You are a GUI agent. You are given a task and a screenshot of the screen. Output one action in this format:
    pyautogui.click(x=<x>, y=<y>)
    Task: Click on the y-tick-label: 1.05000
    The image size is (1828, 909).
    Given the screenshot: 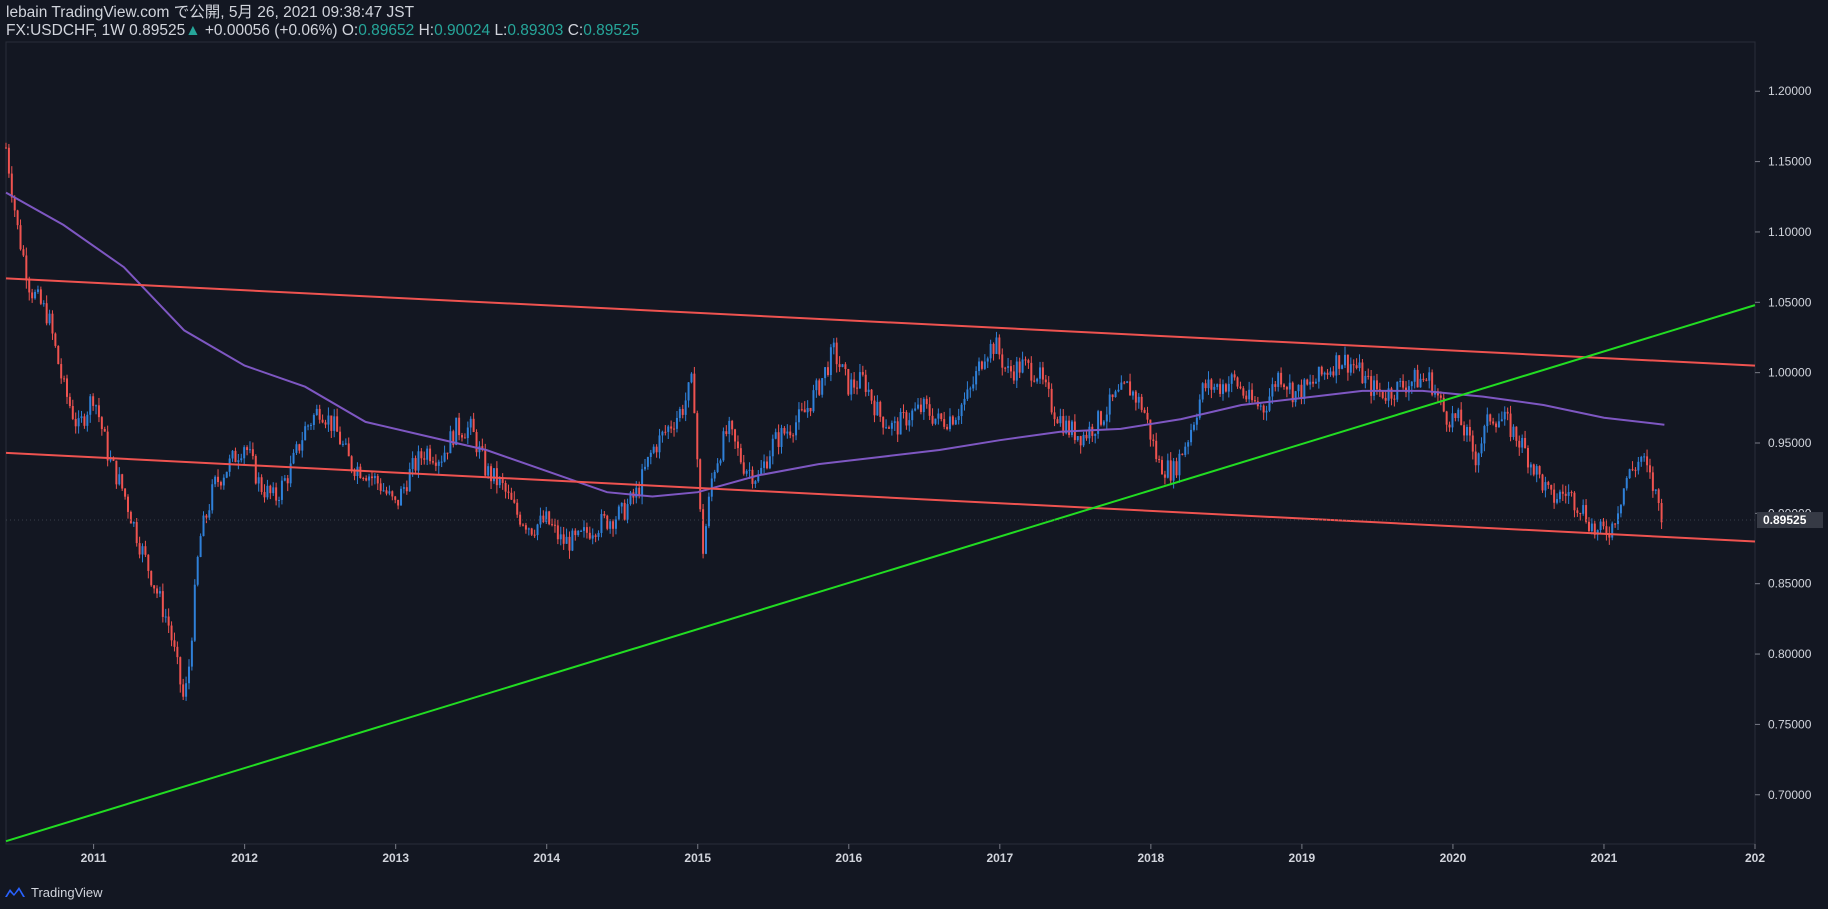 What is the action you would take?
    pyautogui.click(x=1790, y=302)
    